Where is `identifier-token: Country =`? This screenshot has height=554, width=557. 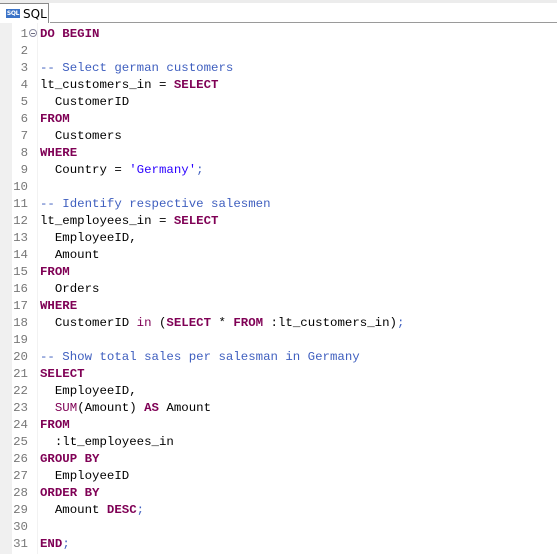
identifier-token: Country = is located at coordinates (85, 170).